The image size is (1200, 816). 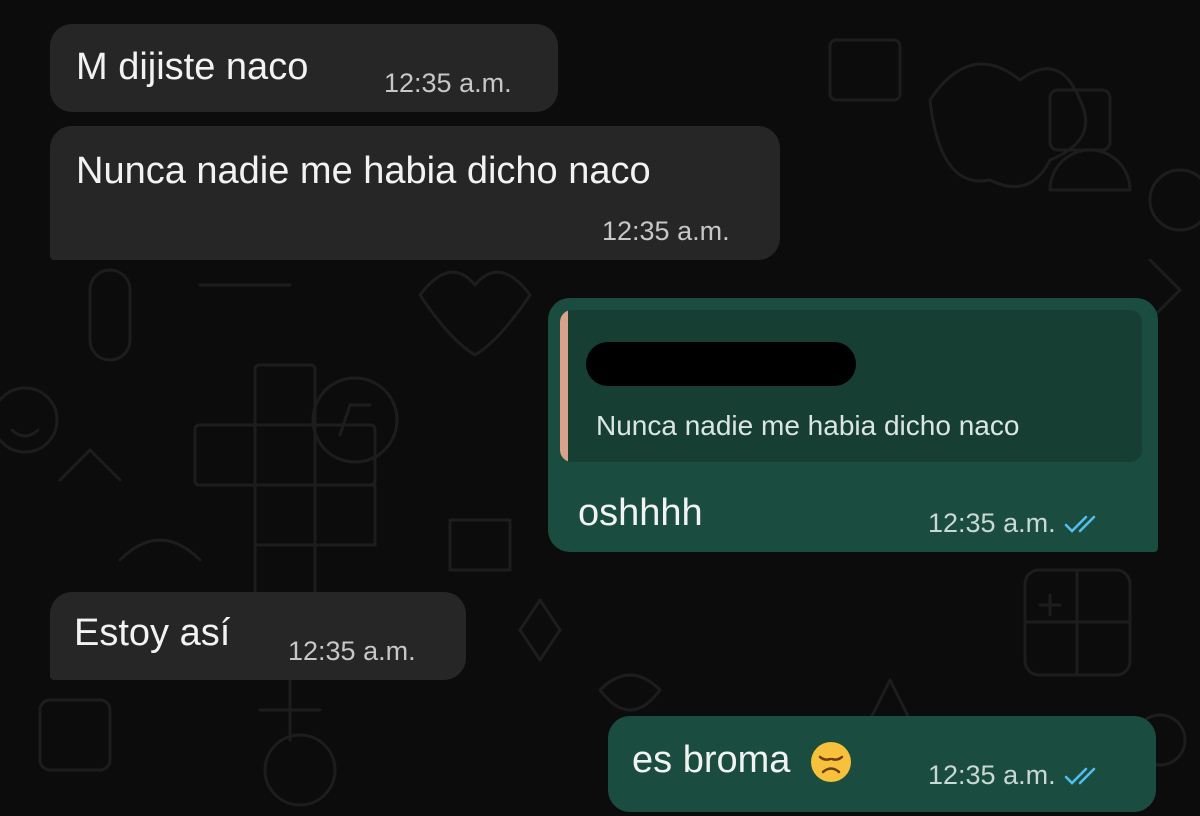 I want to click on message-text: es broma, so click(x=742, y=762).